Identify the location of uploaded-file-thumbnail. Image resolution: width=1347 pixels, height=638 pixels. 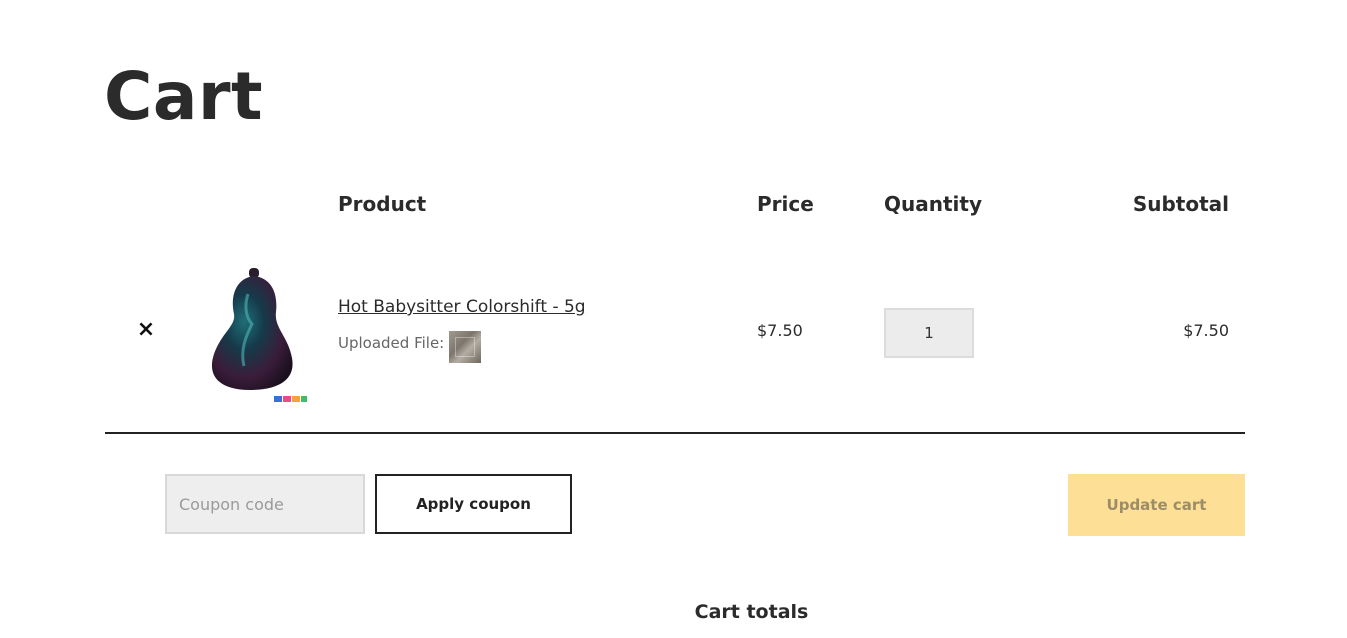
(465, 347).